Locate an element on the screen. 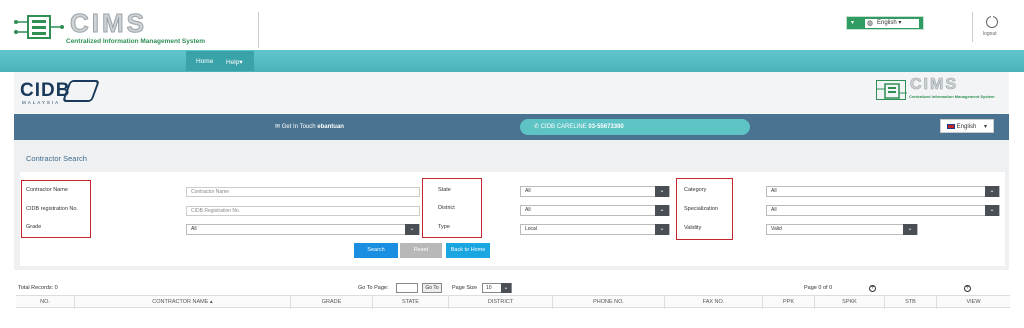  contractor-name-input: Contractor Name is located at coordinates (303, 192).